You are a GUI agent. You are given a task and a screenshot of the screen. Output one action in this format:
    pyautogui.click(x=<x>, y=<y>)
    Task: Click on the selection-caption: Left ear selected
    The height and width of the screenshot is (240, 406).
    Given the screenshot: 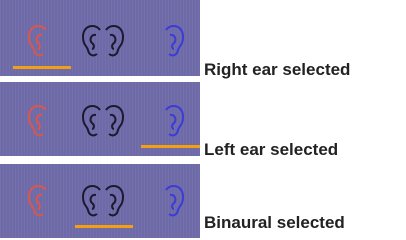 What is the action you would take?
    pyautogui.click(x=271, y=149)
    